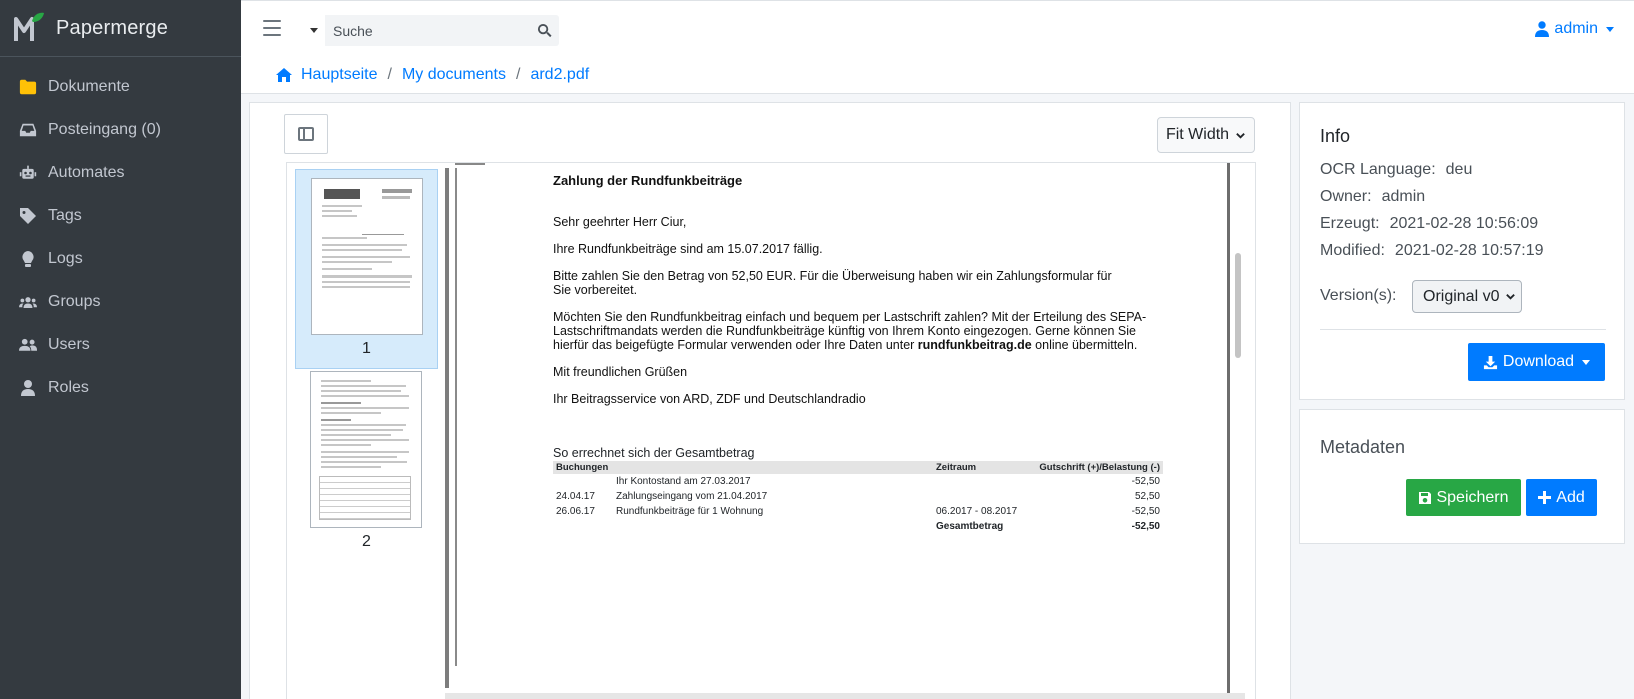 The height and width of the screenshot is (699, 1634). Describe the element at coordinates (1472, 497) in the screenshot. I see `save-label: Speichern` at that location.